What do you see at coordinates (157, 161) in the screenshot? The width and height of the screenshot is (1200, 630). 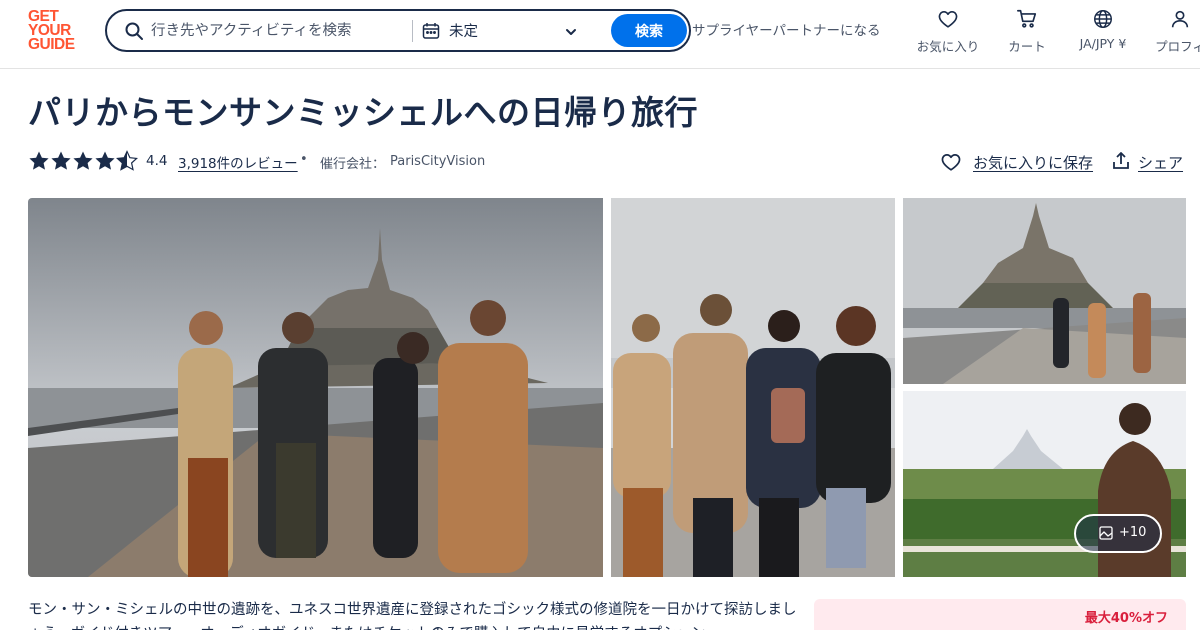 I see `rating-value: 4.4` at bounding box center [157, 161].